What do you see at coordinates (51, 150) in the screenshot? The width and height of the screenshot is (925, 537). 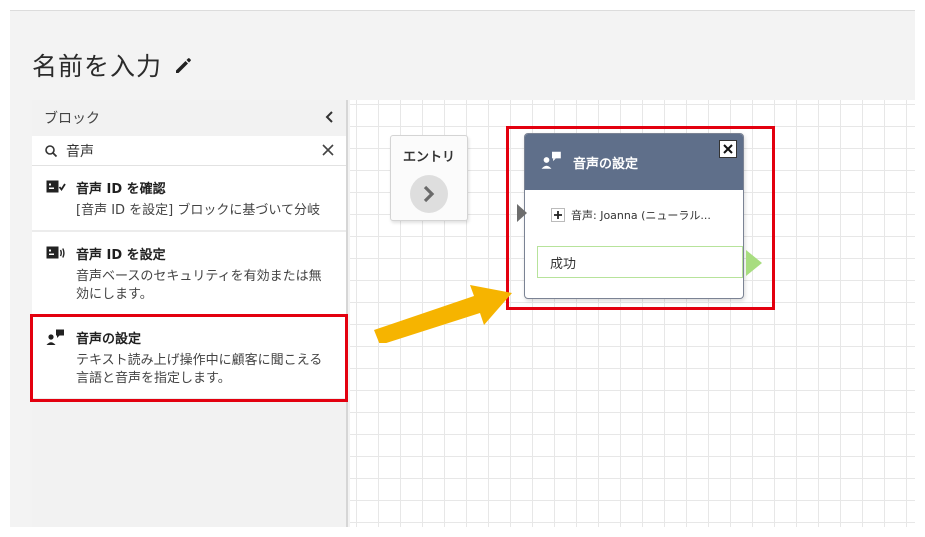 I see `search-icon` at bounding box center [51, 150].